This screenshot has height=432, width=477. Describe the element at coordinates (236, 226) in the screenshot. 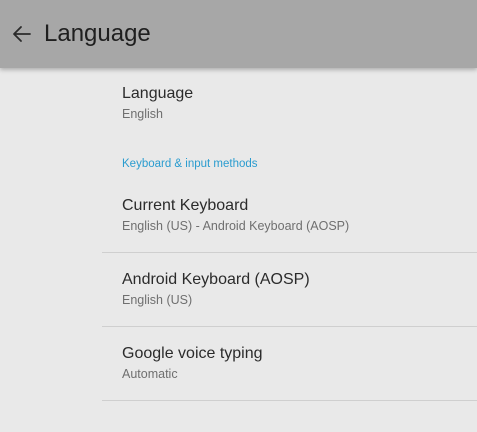

I see `current-keyboard-summary: English (US) - Android Keyboard (AOSP)` at that location.